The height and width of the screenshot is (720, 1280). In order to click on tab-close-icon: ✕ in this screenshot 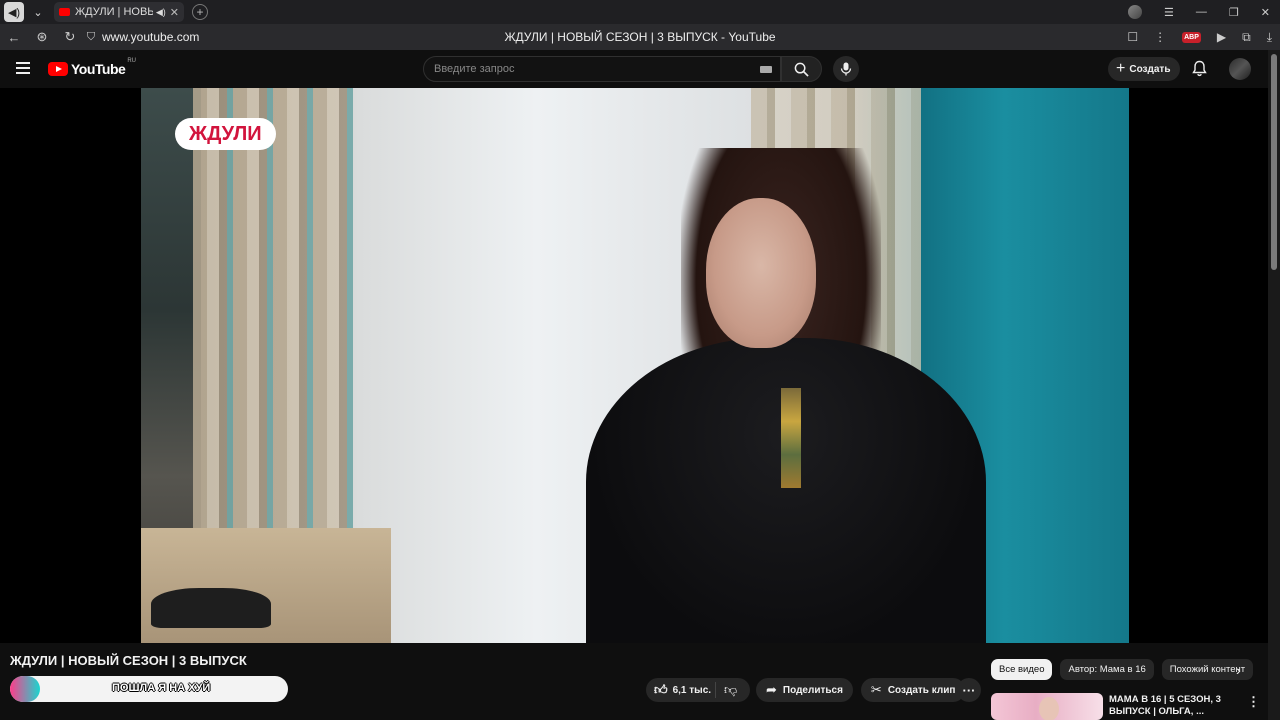, I will do `click(174, 12)`.